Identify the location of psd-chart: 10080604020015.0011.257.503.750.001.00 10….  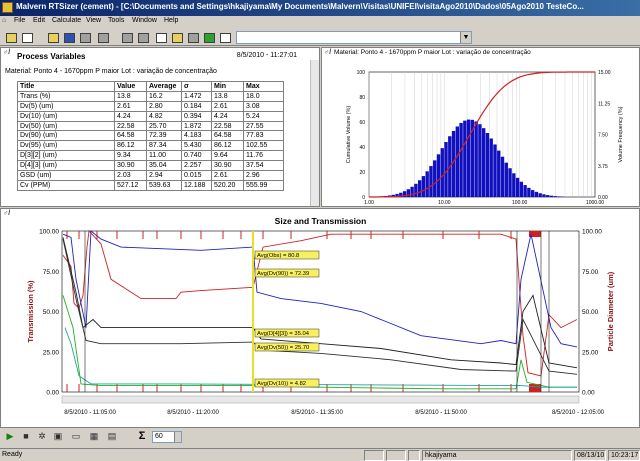
(485, 138).